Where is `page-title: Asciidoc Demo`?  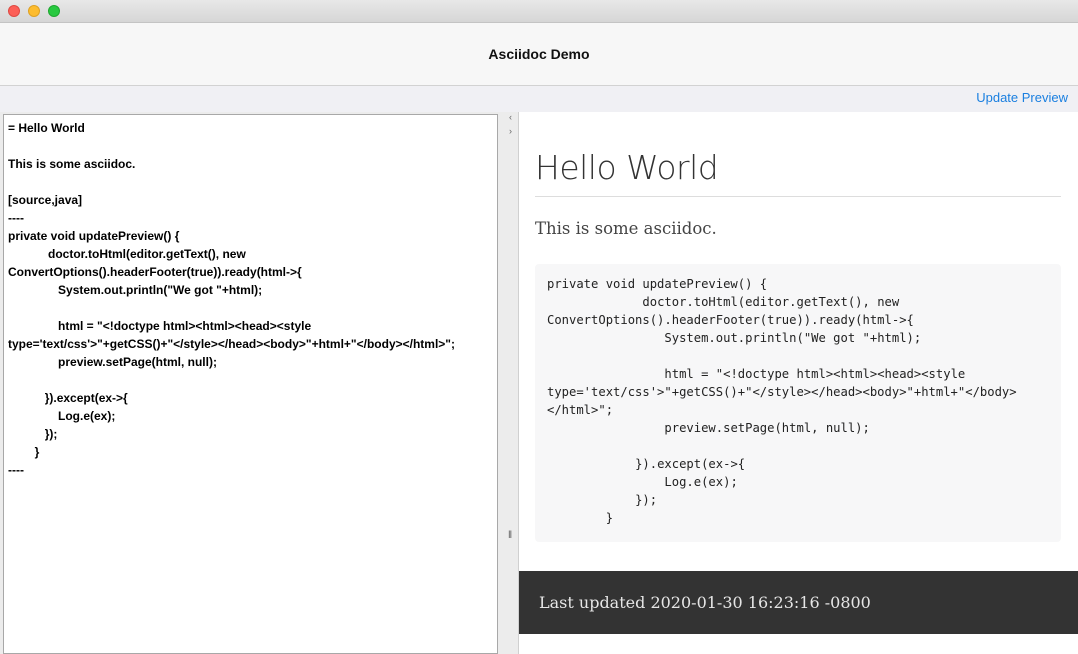 page-title: Asciidoc Demo is located at coordinates (539, 54).